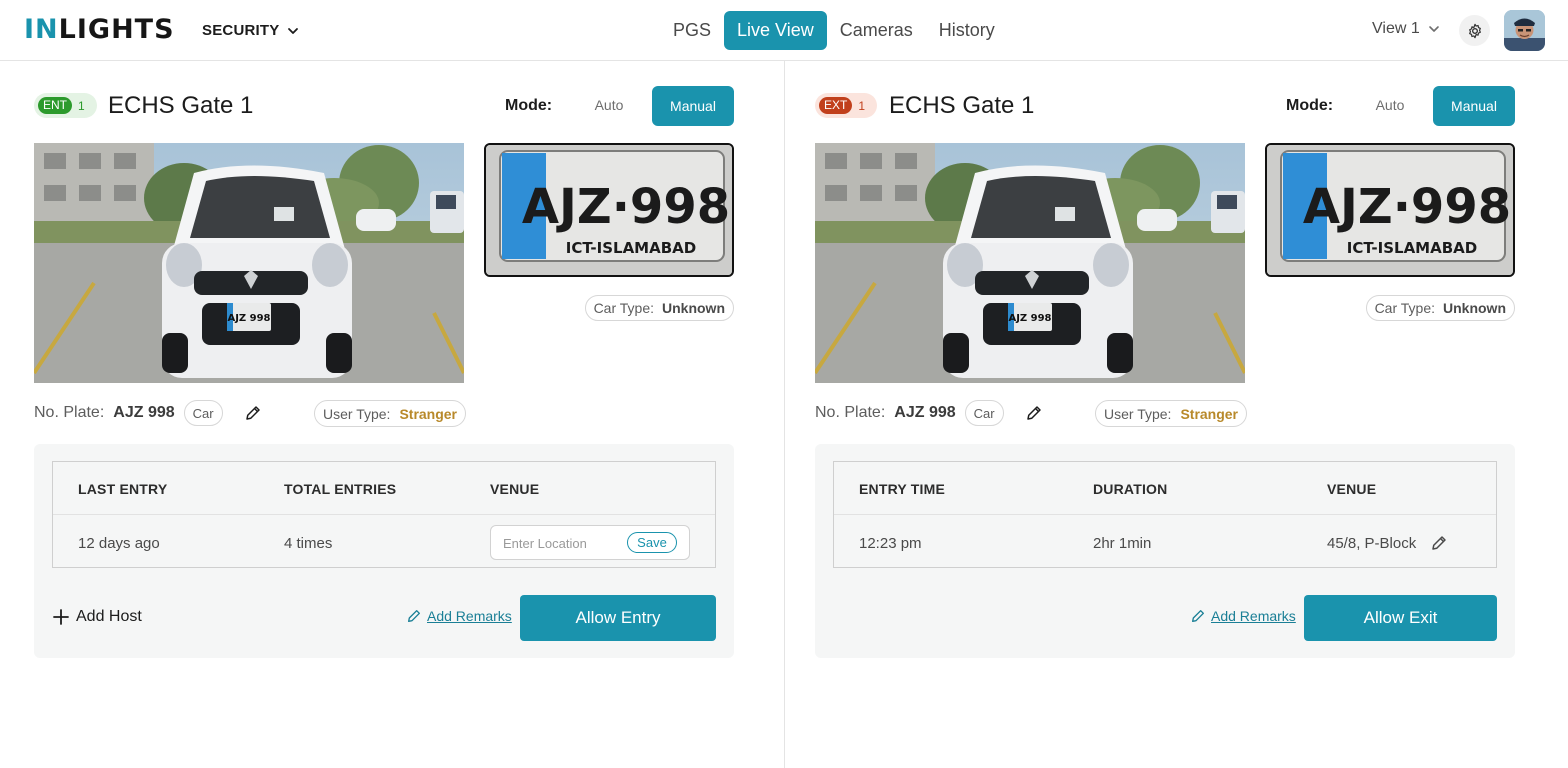  I want to click on gate-header: EXT 1 ECHS Gate 1 Mode: Auto Manual, so click(1165, 105).